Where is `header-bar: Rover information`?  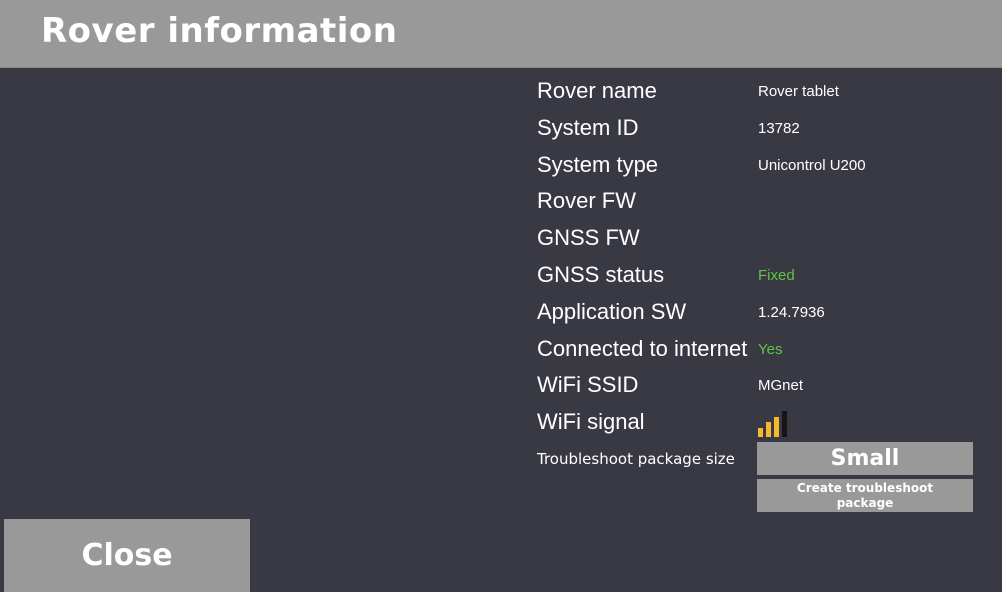
header-bar: Rover information is located at coordinates (501, 34).